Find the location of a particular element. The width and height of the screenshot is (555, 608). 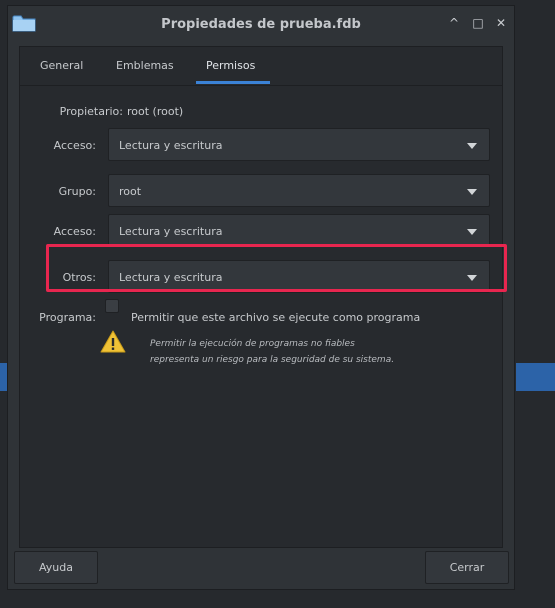

maximize-button: □ is located at coordinates (478, 23).